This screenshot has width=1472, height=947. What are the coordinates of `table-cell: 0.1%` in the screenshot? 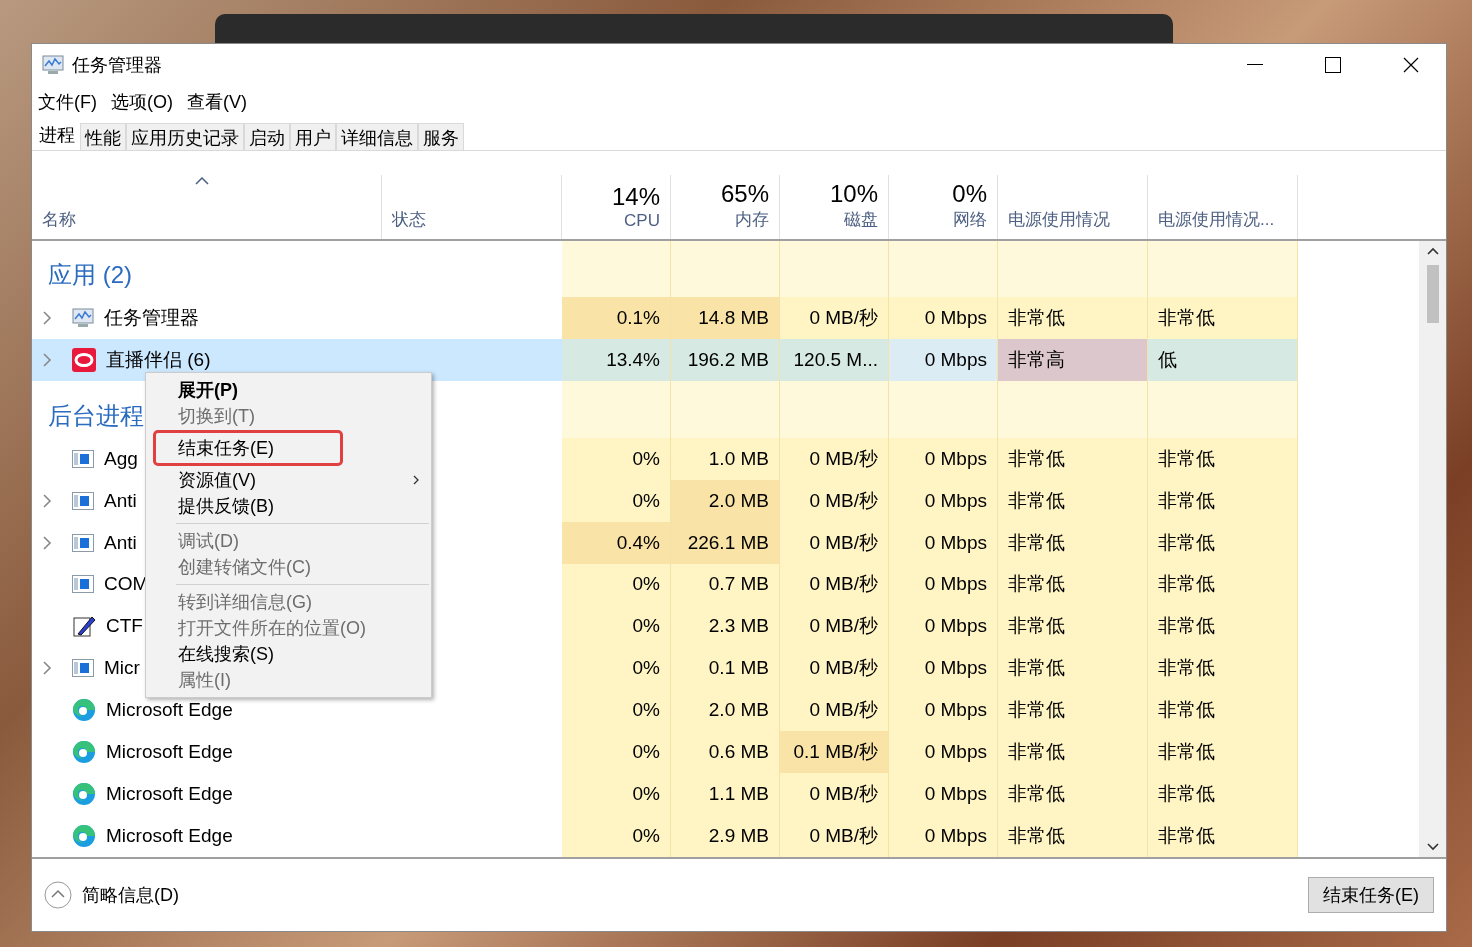 It's located at (616, 317).